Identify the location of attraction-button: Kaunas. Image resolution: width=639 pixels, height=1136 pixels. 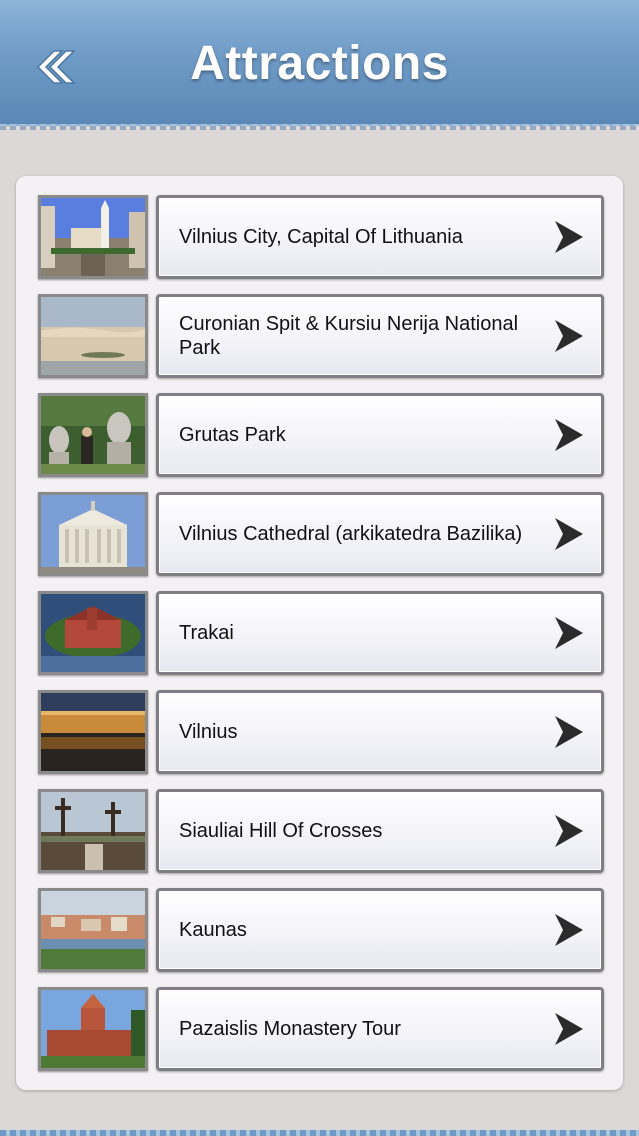
(380, 930).